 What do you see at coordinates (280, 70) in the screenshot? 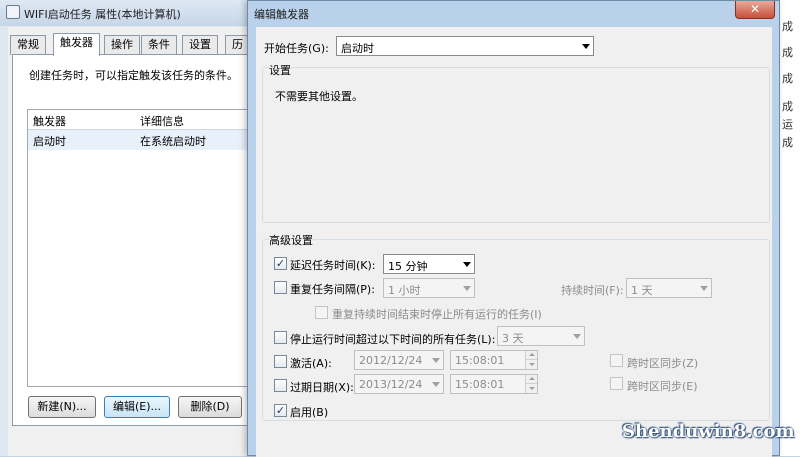
I see `settings-group-title: 设置` at bounding box center [280, 70].